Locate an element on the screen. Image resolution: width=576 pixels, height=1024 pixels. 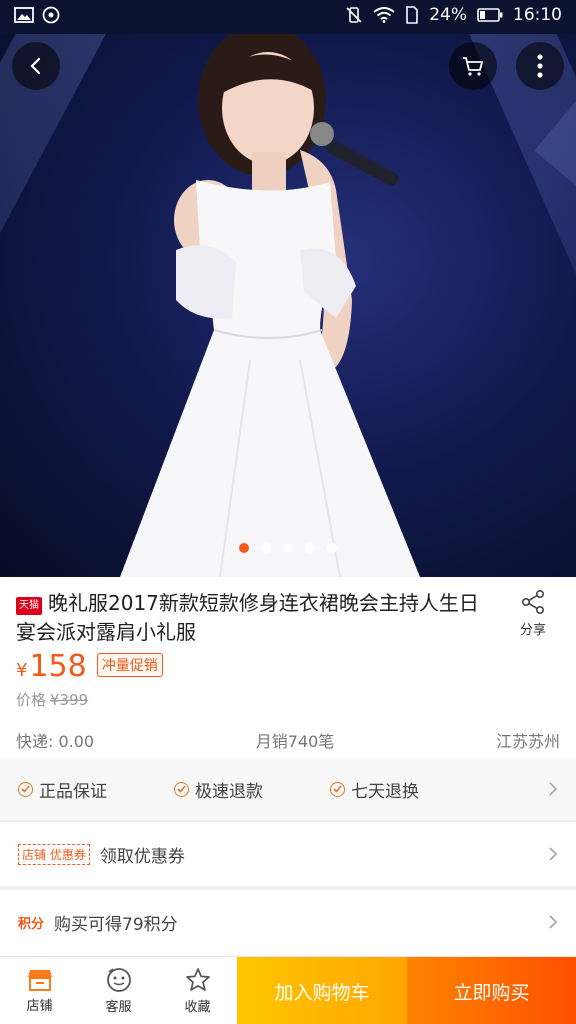
share-button: 分享 is located at coordinates (533, 613).